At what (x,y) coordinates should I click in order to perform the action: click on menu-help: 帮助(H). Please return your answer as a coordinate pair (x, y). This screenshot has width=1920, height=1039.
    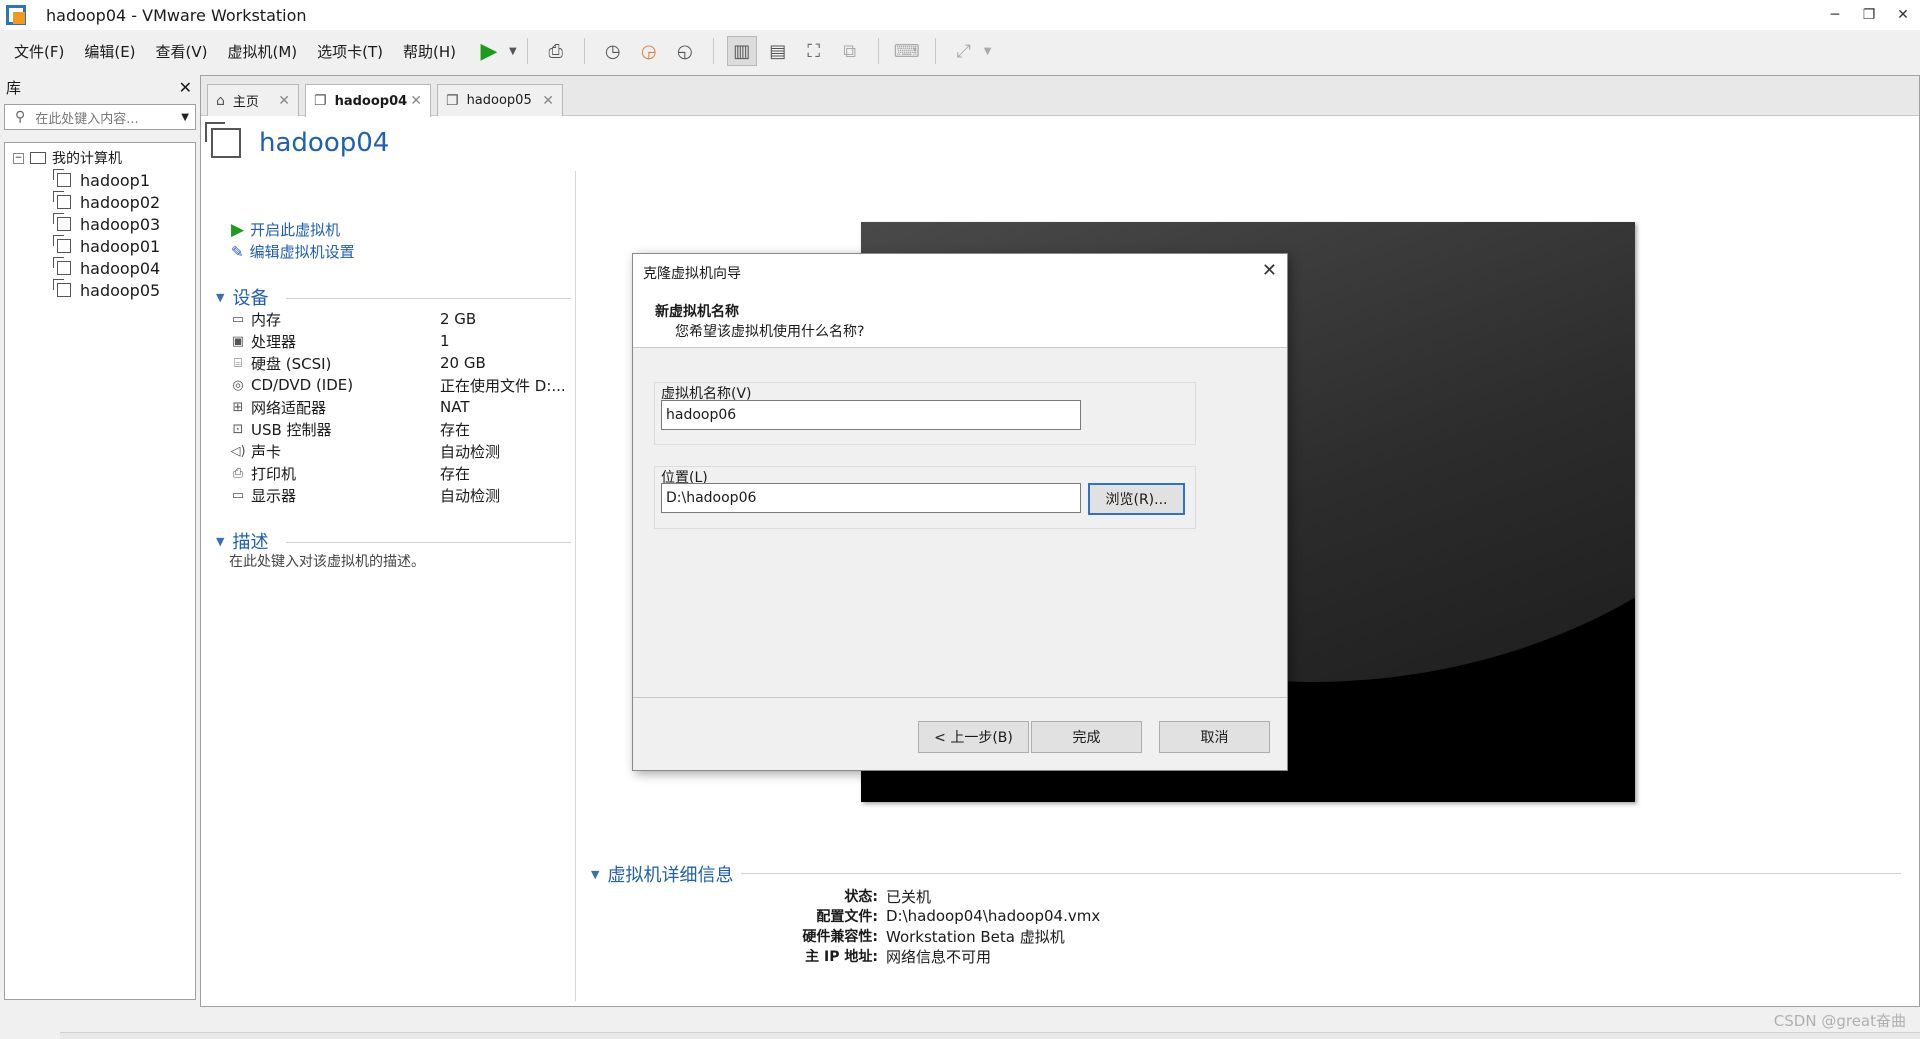
    Looking at the image, I should click on (429, 51).